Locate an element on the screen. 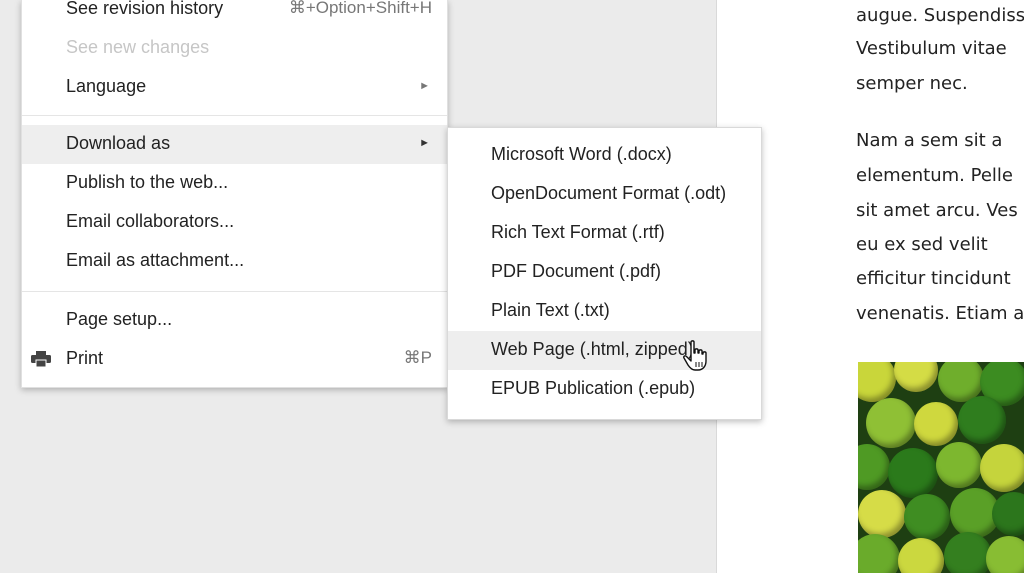 The height and width of the screenshot is (573, 1024). menu-item-shortcut: ⌘P is located at coordinates (417, 357).